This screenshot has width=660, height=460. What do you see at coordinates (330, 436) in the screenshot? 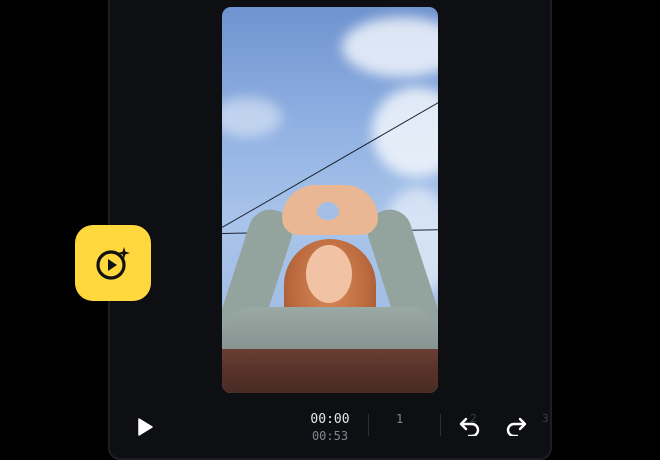
I see `total-time: 00:53` at bounding box center [330, 436].